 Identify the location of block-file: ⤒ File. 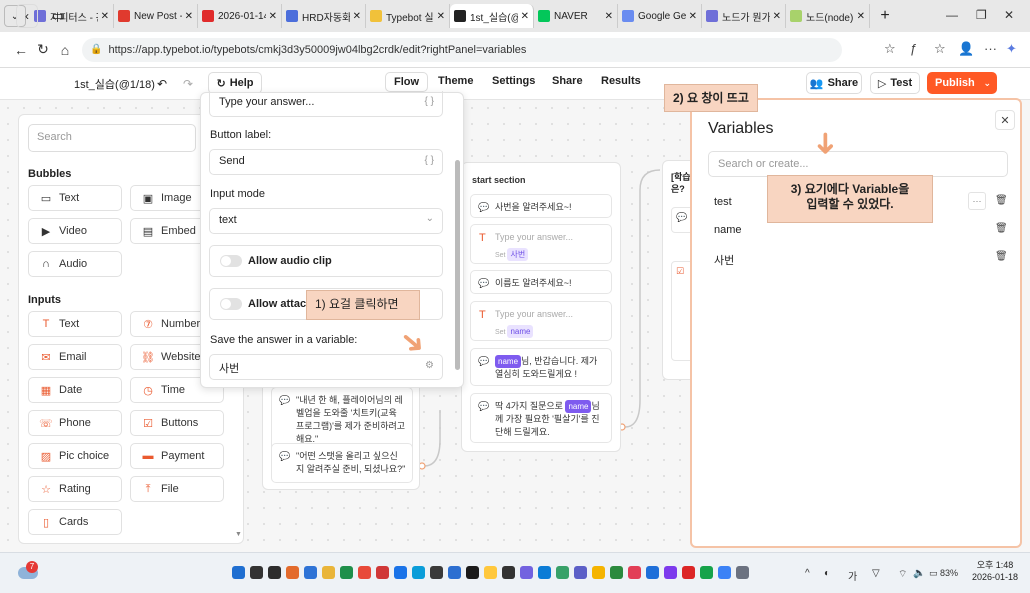
(177, 489).